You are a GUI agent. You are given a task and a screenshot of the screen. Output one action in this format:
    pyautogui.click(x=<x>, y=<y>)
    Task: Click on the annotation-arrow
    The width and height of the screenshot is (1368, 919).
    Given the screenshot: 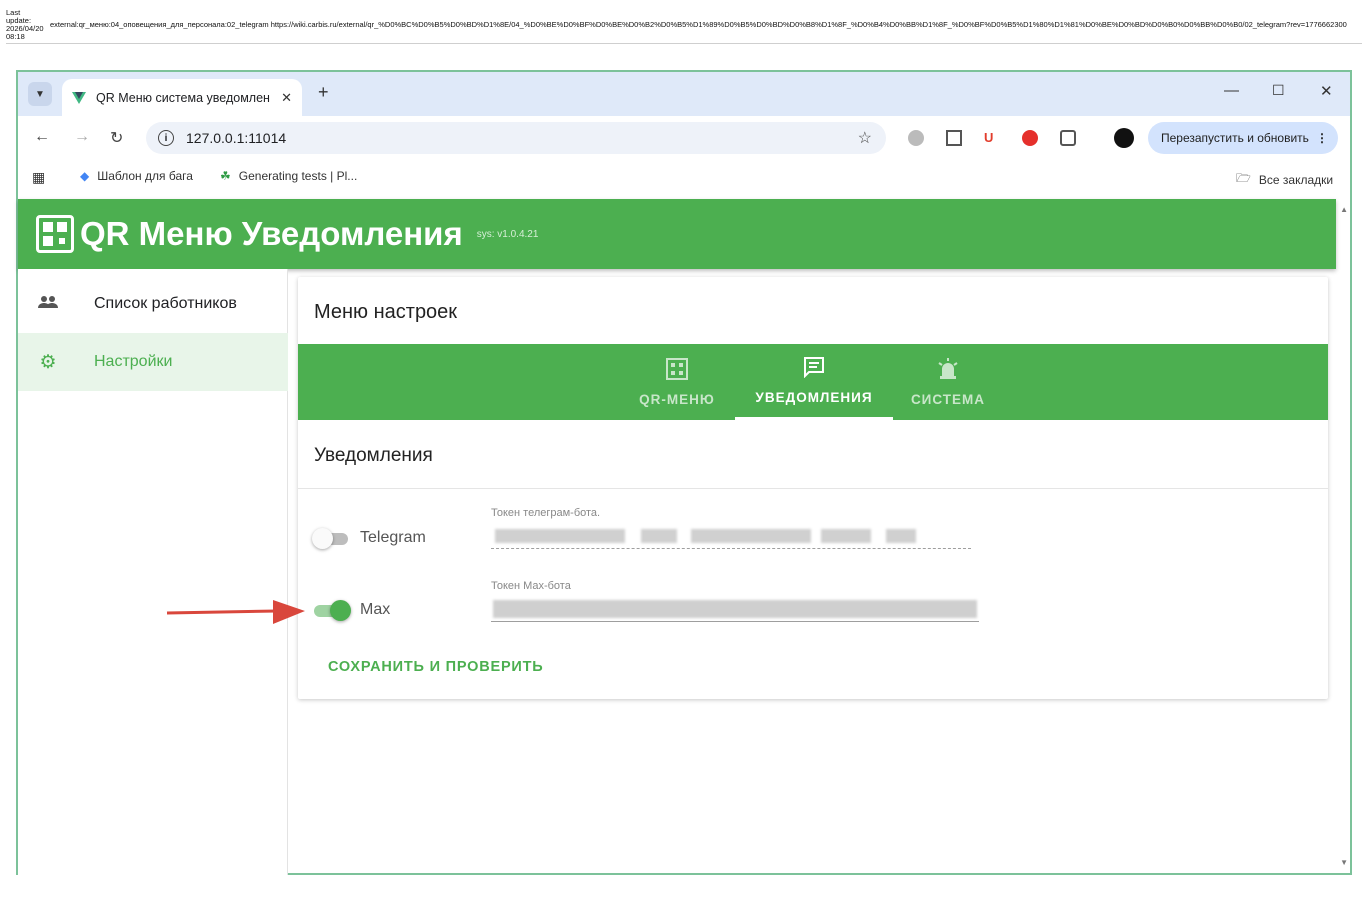 What is the action you would take?
    pyautogui.click(x=235, y=612)
    